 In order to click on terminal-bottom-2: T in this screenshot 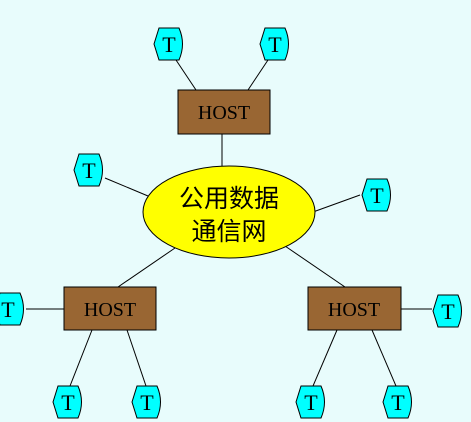, I will do `click(146, 402)`.